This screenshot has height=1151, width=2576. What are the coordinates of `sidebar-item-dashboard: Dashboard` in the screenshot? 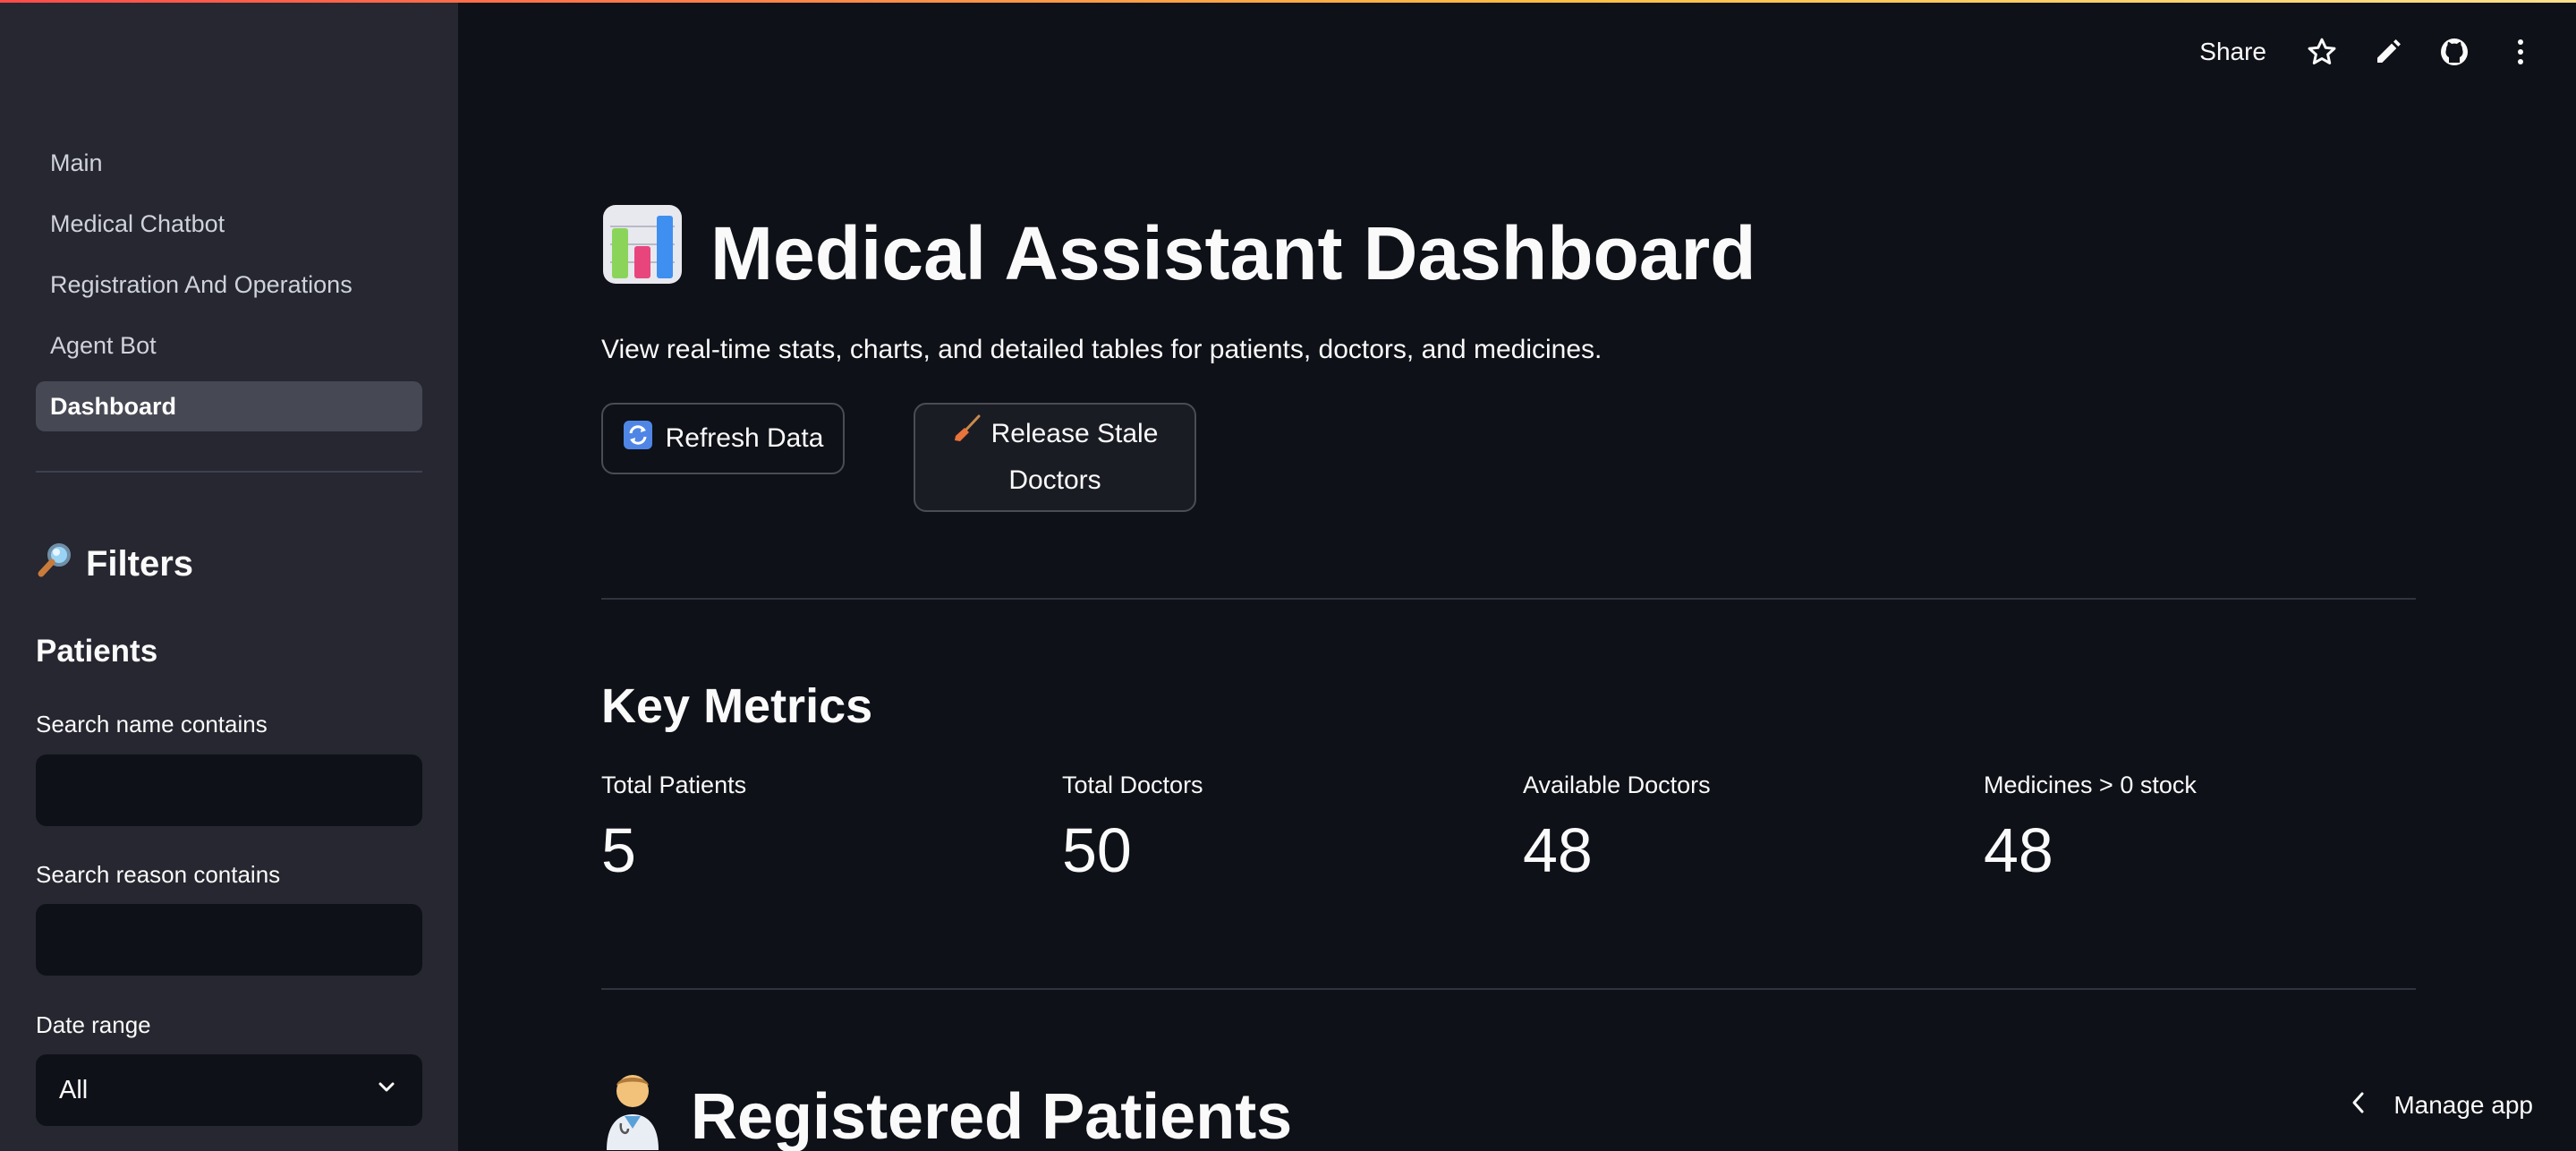 It's located at (229, 406).